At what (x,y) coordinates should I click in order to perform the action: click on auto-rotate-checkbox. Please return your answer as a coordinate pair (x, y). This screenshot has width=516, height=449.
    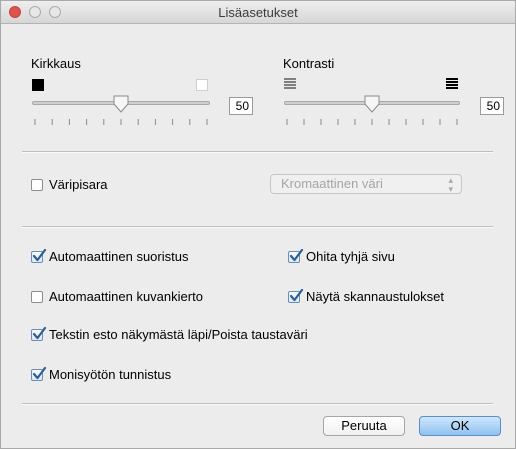
    Looking at the image, I should click on (37, 297).